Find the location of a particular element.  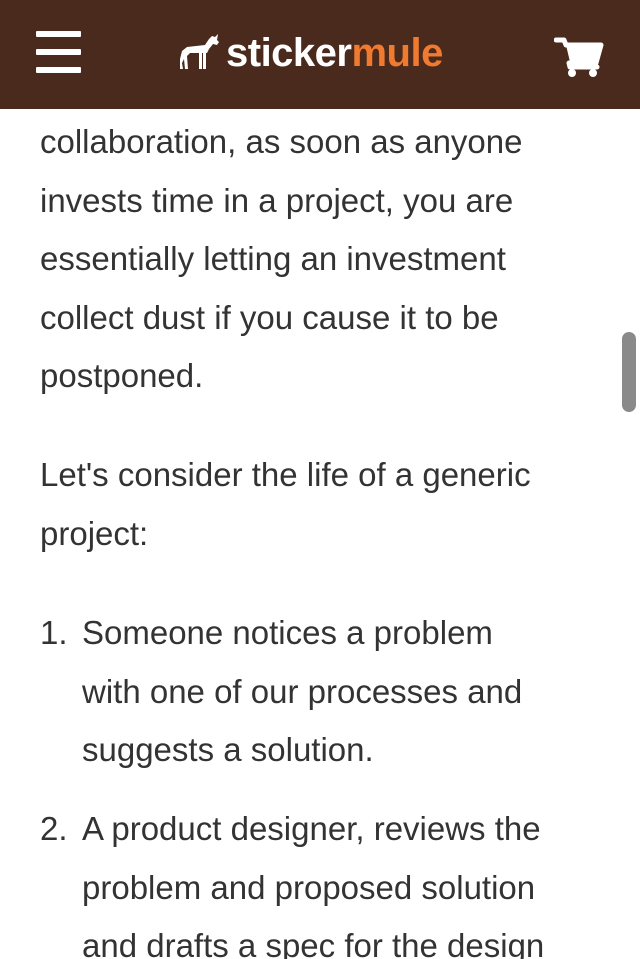

text-line: problem and proposed solution is located at coordinates (309, 887).